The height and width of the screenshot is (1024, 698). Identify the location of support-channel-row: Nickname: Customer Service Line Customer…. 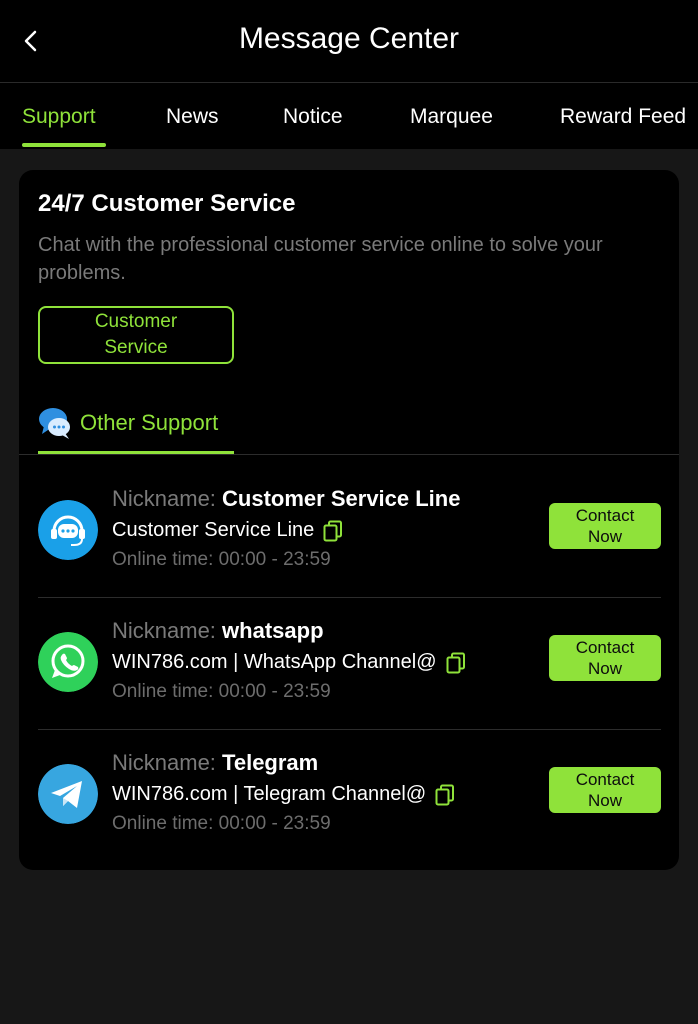
(349, 532).